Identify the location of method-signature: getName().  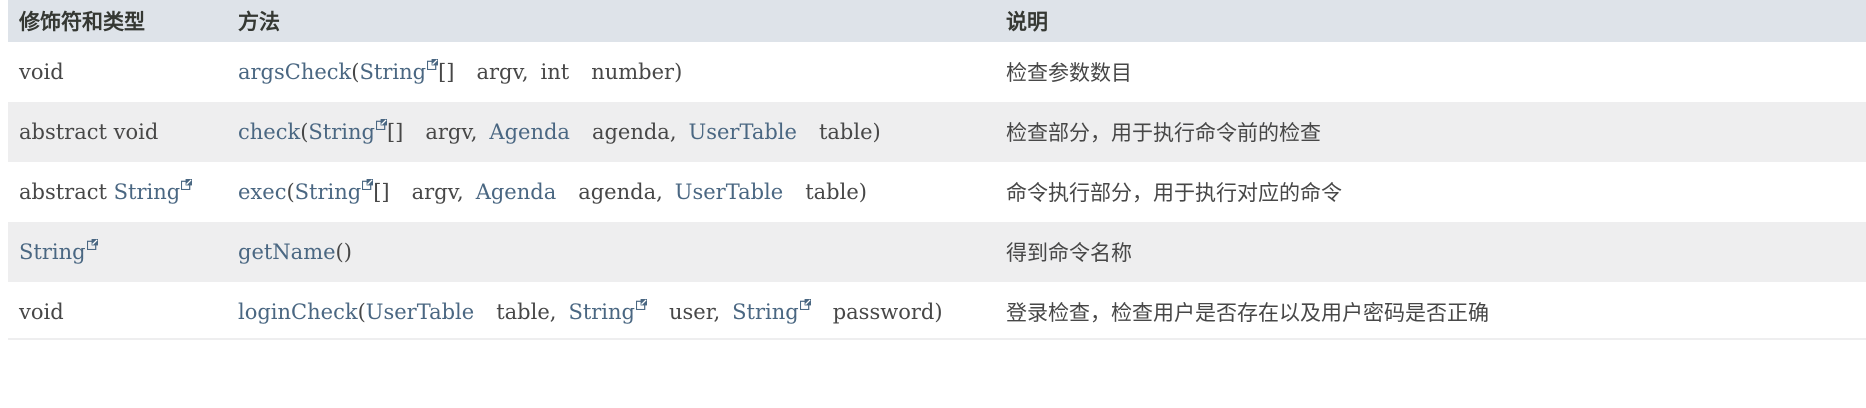
(295, 252).